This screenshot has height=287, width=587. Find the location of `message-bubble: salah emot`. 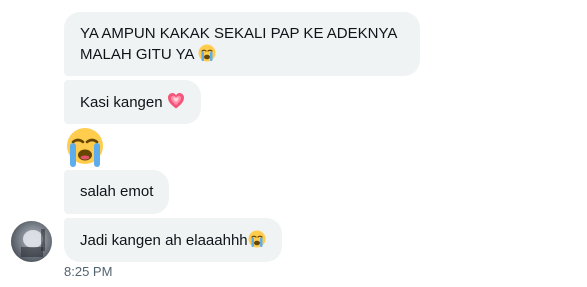

message-bubble: salah emot is located at coordinates (117, 192).